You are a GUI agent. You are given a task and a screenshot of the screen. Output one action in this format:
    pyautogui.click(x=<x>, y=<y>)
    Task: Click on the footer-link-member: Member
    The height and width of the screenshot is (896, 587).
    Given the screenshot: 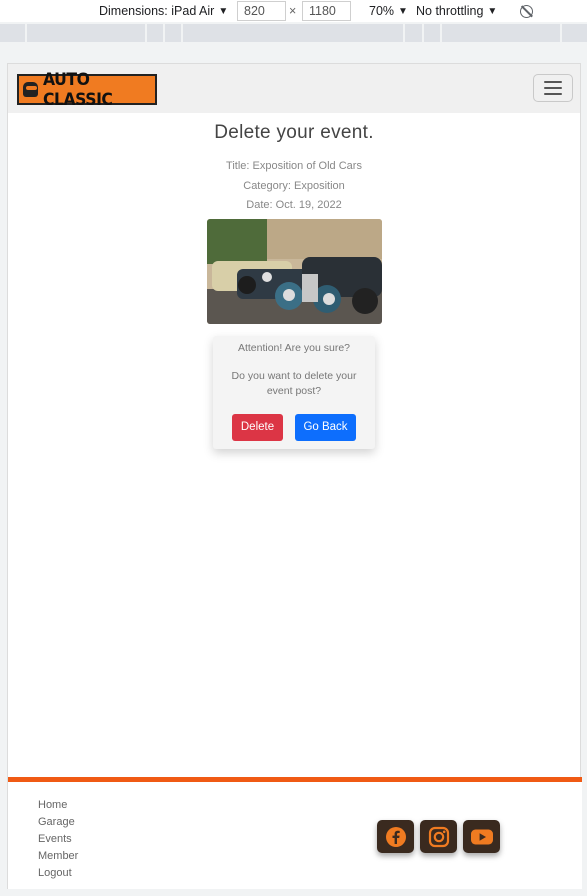 What is the action you would take?
    pyautogui.click(x=58, y=856)
    